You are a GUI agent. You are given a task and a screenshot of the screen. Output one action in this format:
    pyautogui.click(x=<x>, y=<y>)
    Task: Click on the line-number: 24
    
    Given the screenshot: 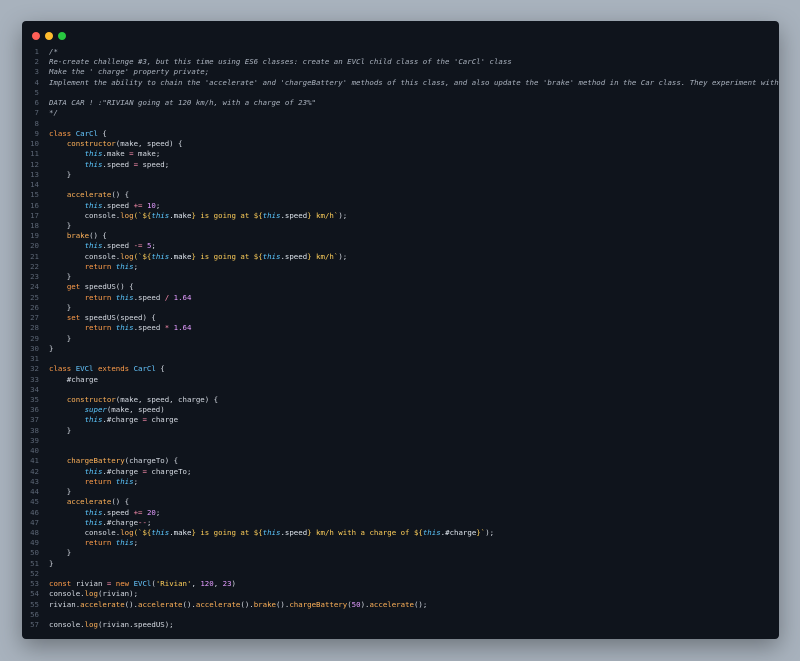 What is the action you would take?
    pyautogui.click(x=34, y=287)
    